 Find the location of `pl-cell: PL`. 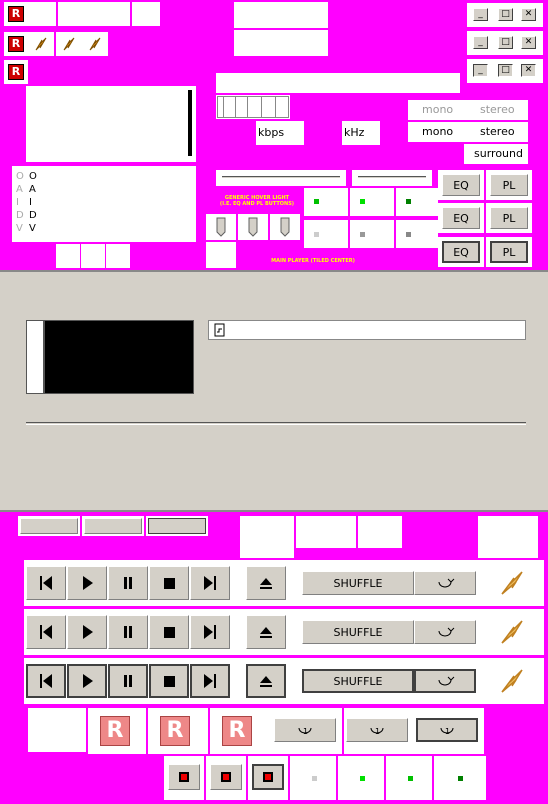

pl-cell: PL is located at coordinates (509, 185).